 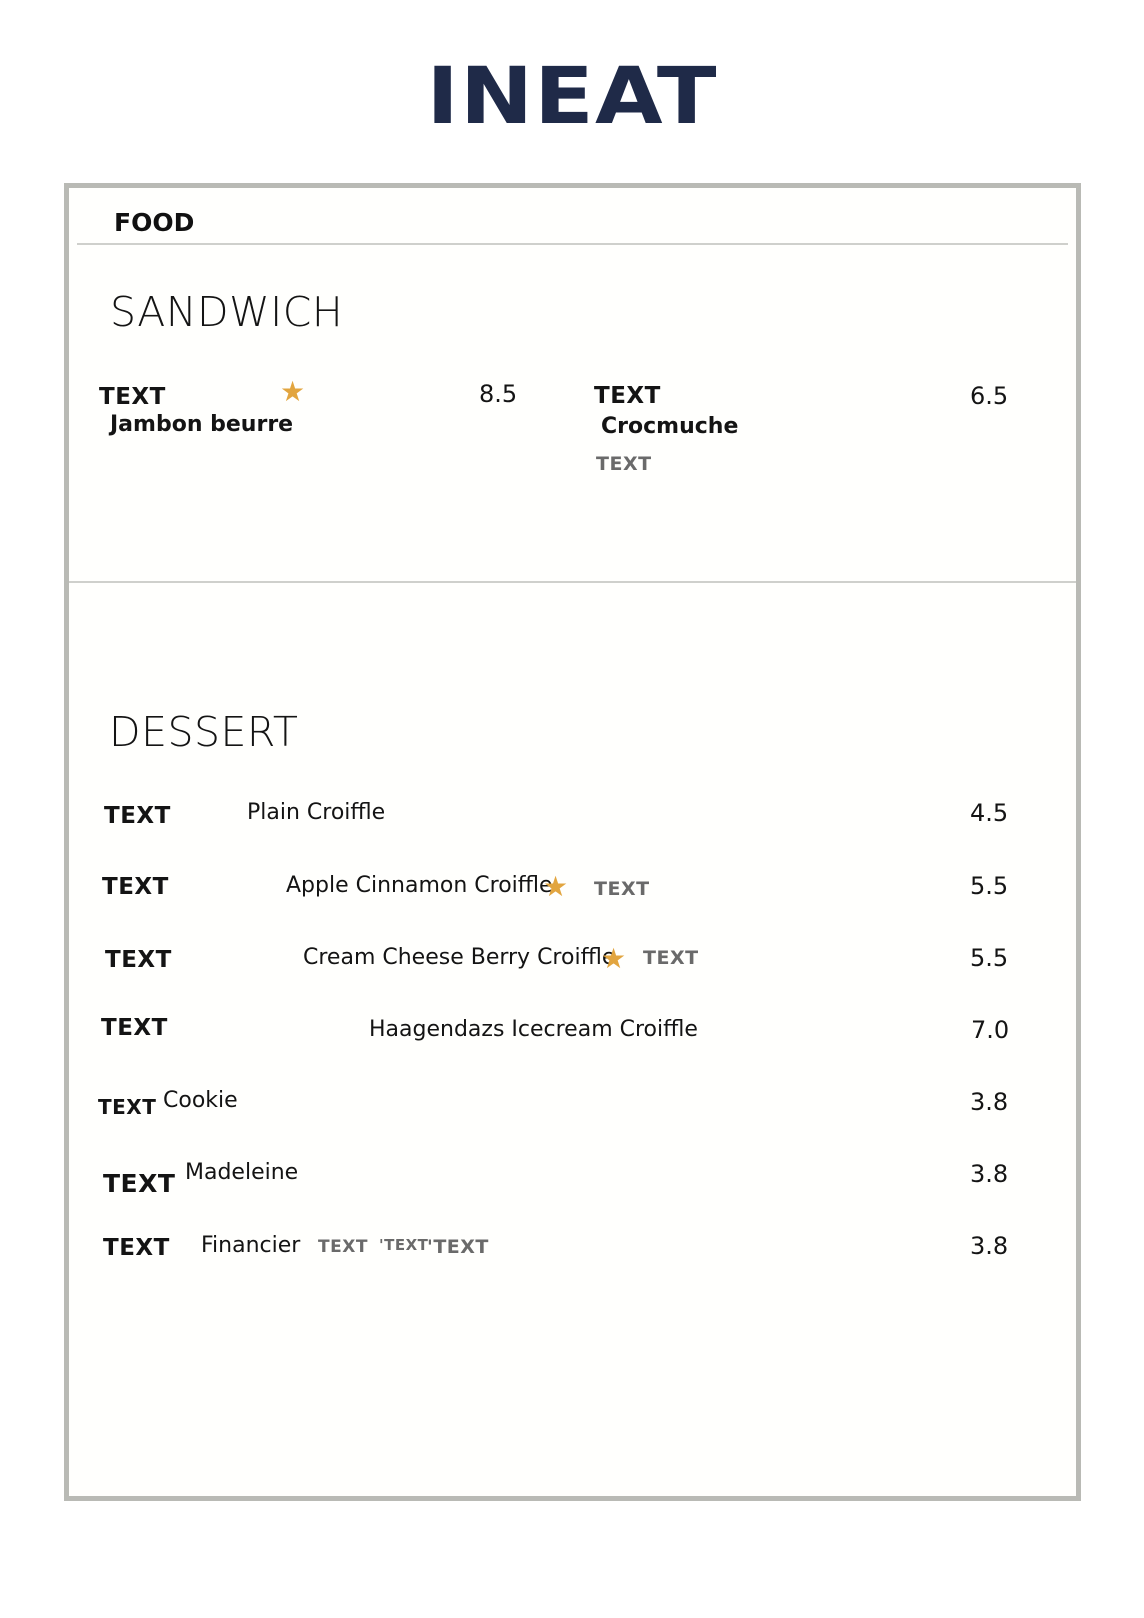 What do you see at coordinates (624, 464) in the screenshot?
I see `sandwich-item-note: TEXT` at bounding box center [624, 464].